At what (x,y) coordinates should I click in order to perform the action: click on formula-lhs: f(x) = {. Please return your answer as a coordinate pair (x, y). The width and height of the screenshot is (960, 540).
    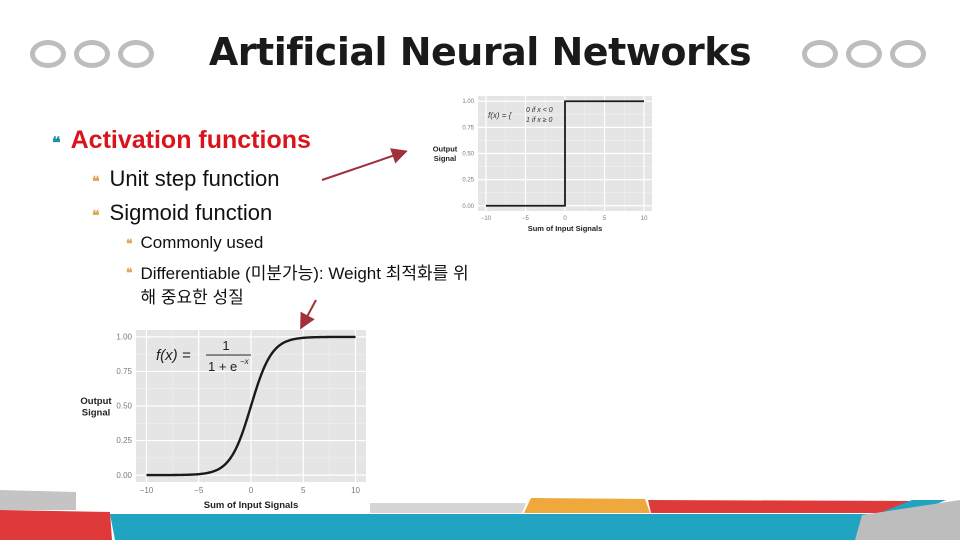
    Looking at the image, I should click on (500, 115).